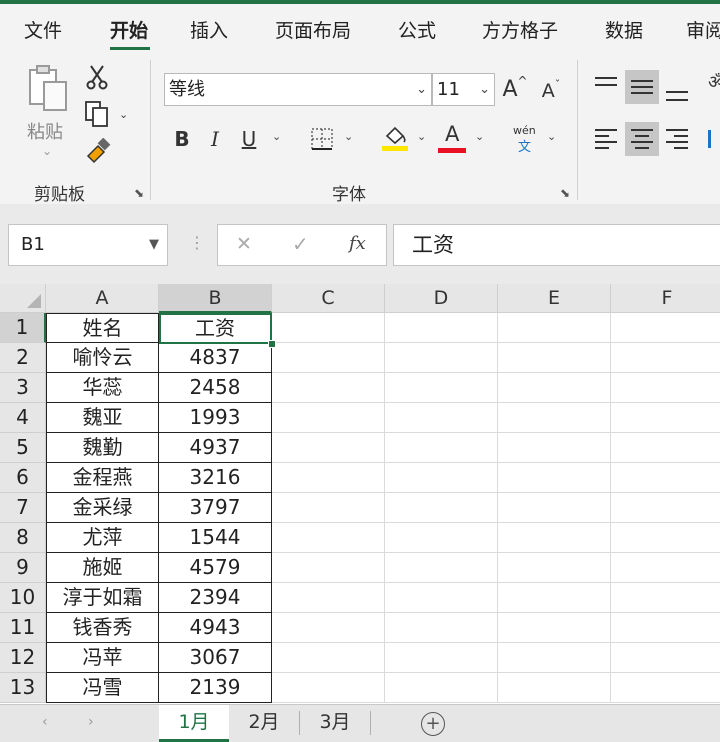 The height and width of the screenshot is (742, 720). What do you see at coordinates (606, 139) in the screenshot?
I see `align-left-icon` at bounding box center [606, 139].